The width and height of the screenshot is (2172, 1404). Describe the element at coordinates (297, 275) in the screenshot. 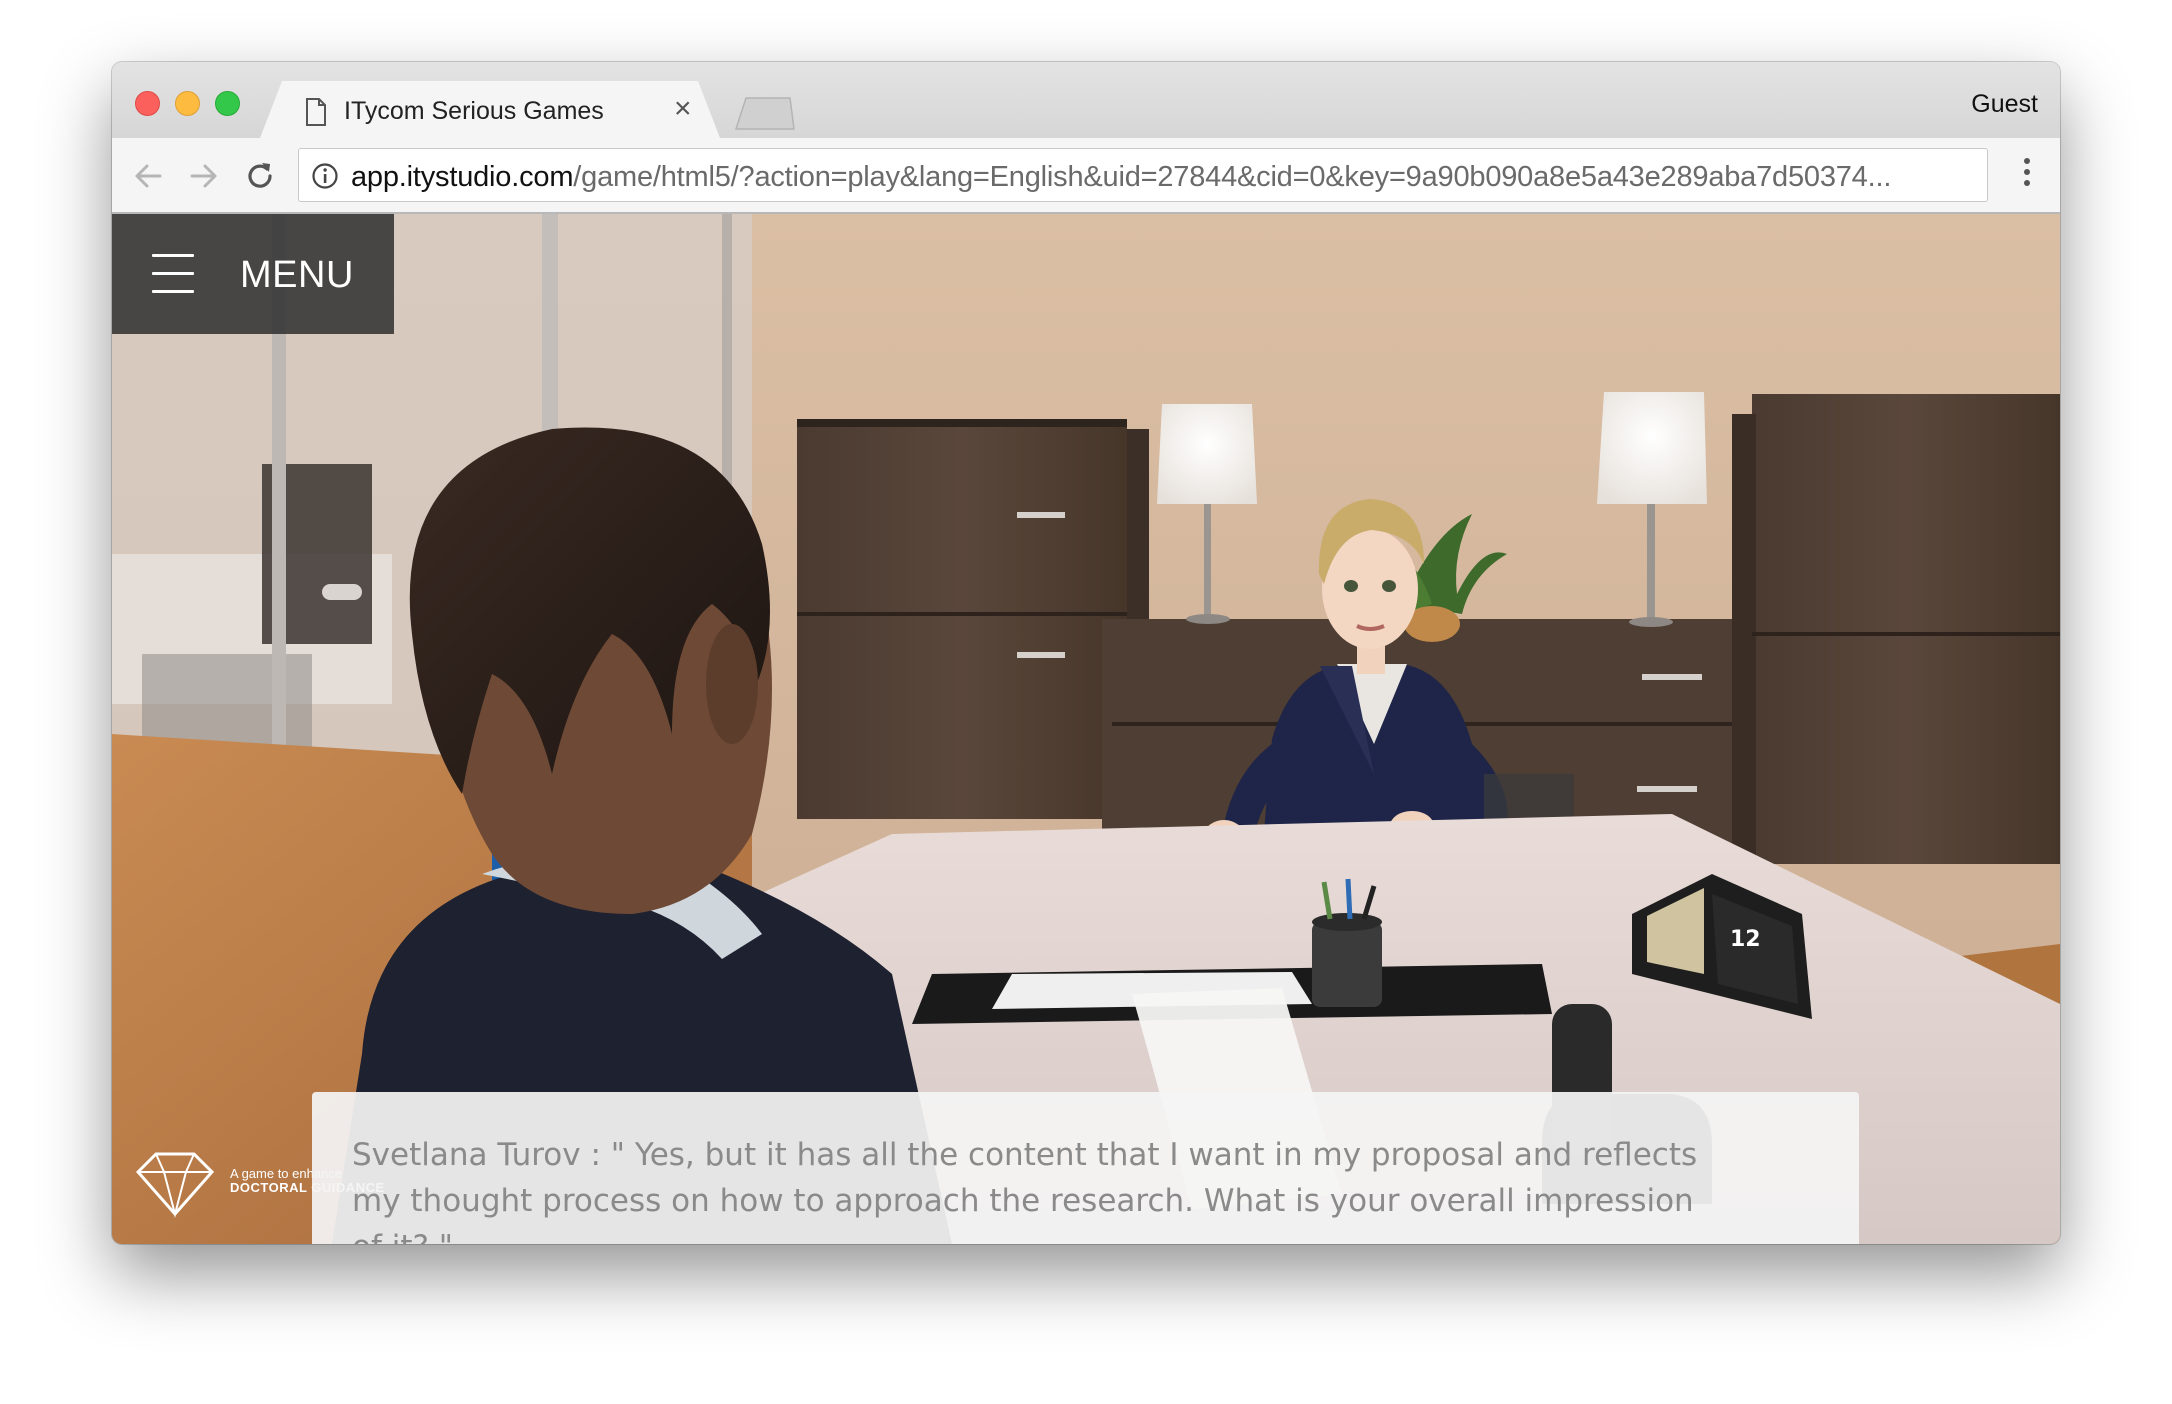

I see `menu-label: MENU` at that location.